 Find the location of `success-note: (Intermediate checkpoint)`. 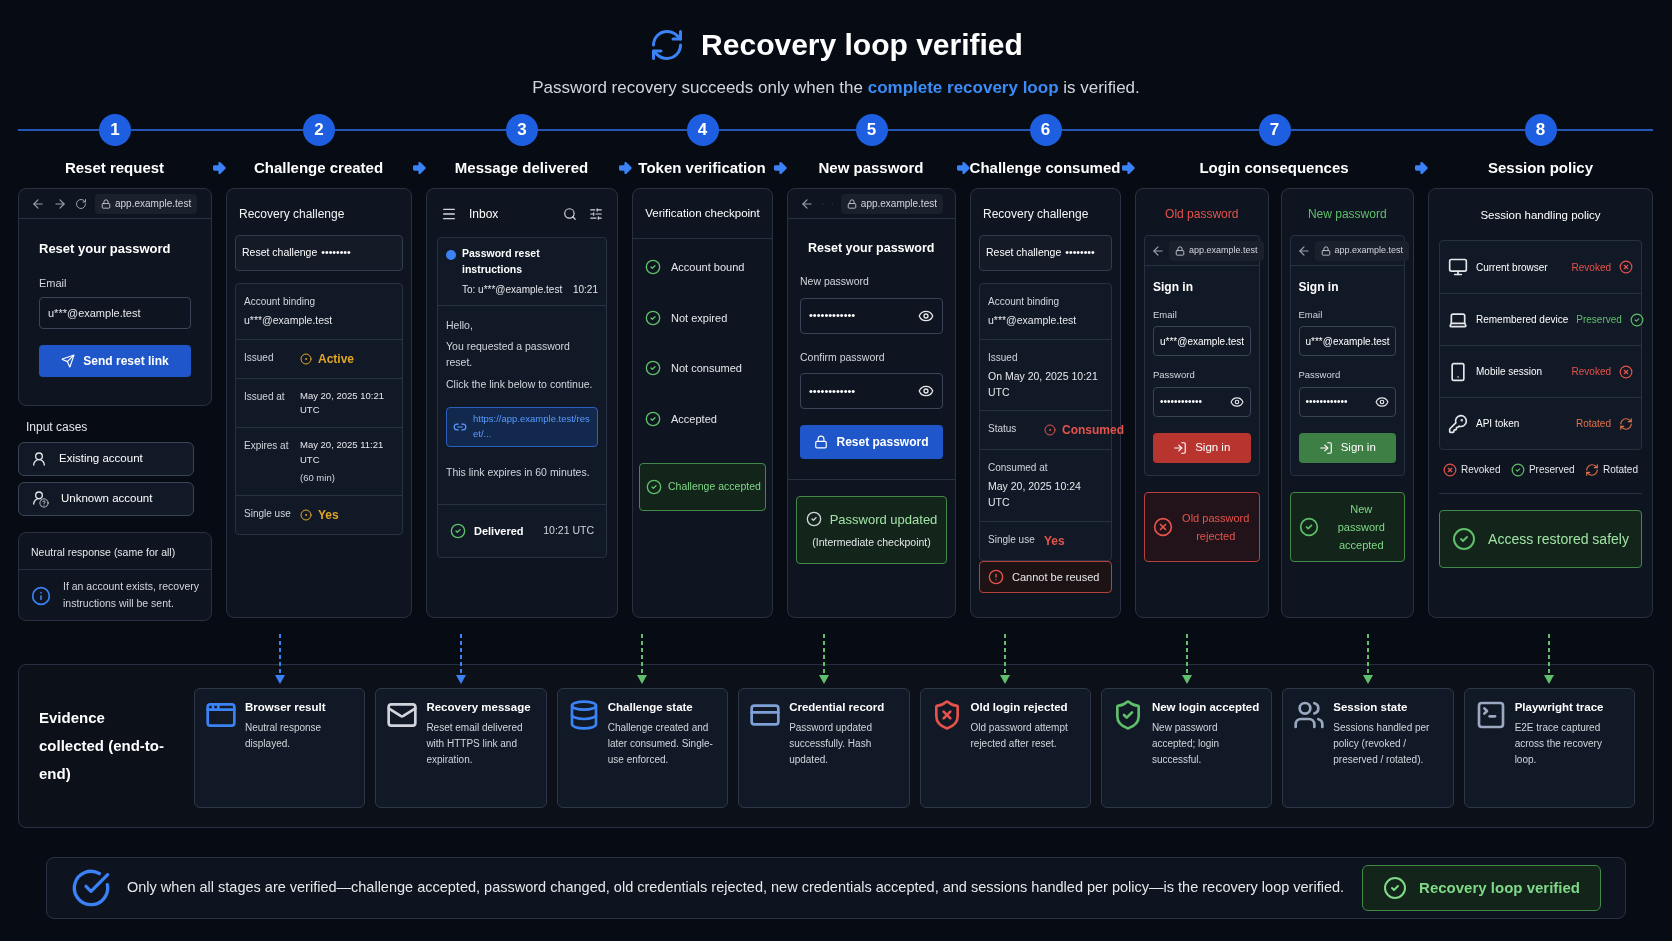

success-note: (Intermediate checkpoint) is located at coordinates (871, 543).